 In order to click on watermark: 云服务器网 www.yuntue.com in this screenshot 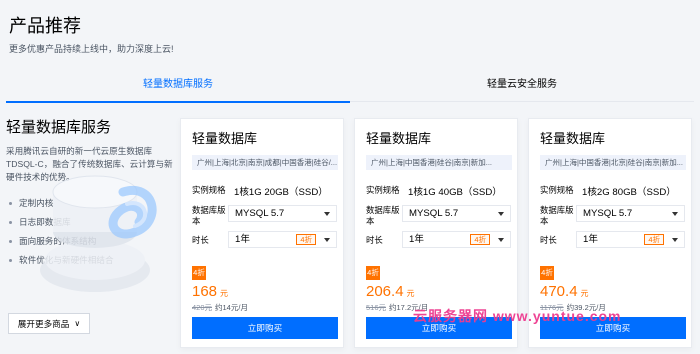, I will do `click(517, 316)`.